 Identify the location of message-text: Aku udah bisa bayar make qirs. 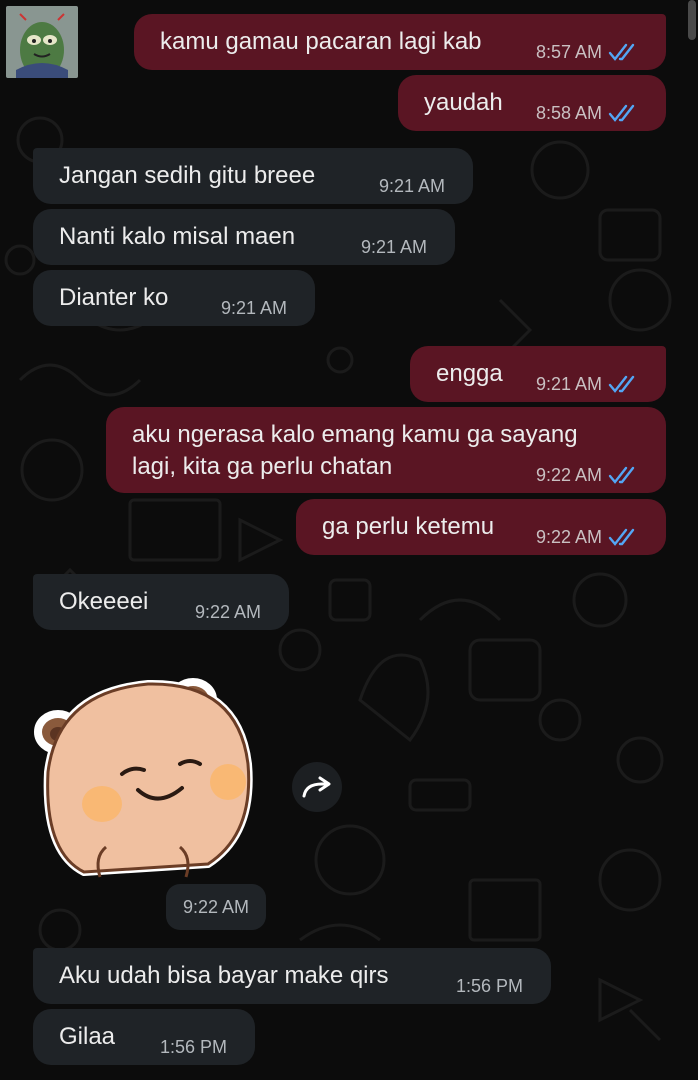
(224, 975).